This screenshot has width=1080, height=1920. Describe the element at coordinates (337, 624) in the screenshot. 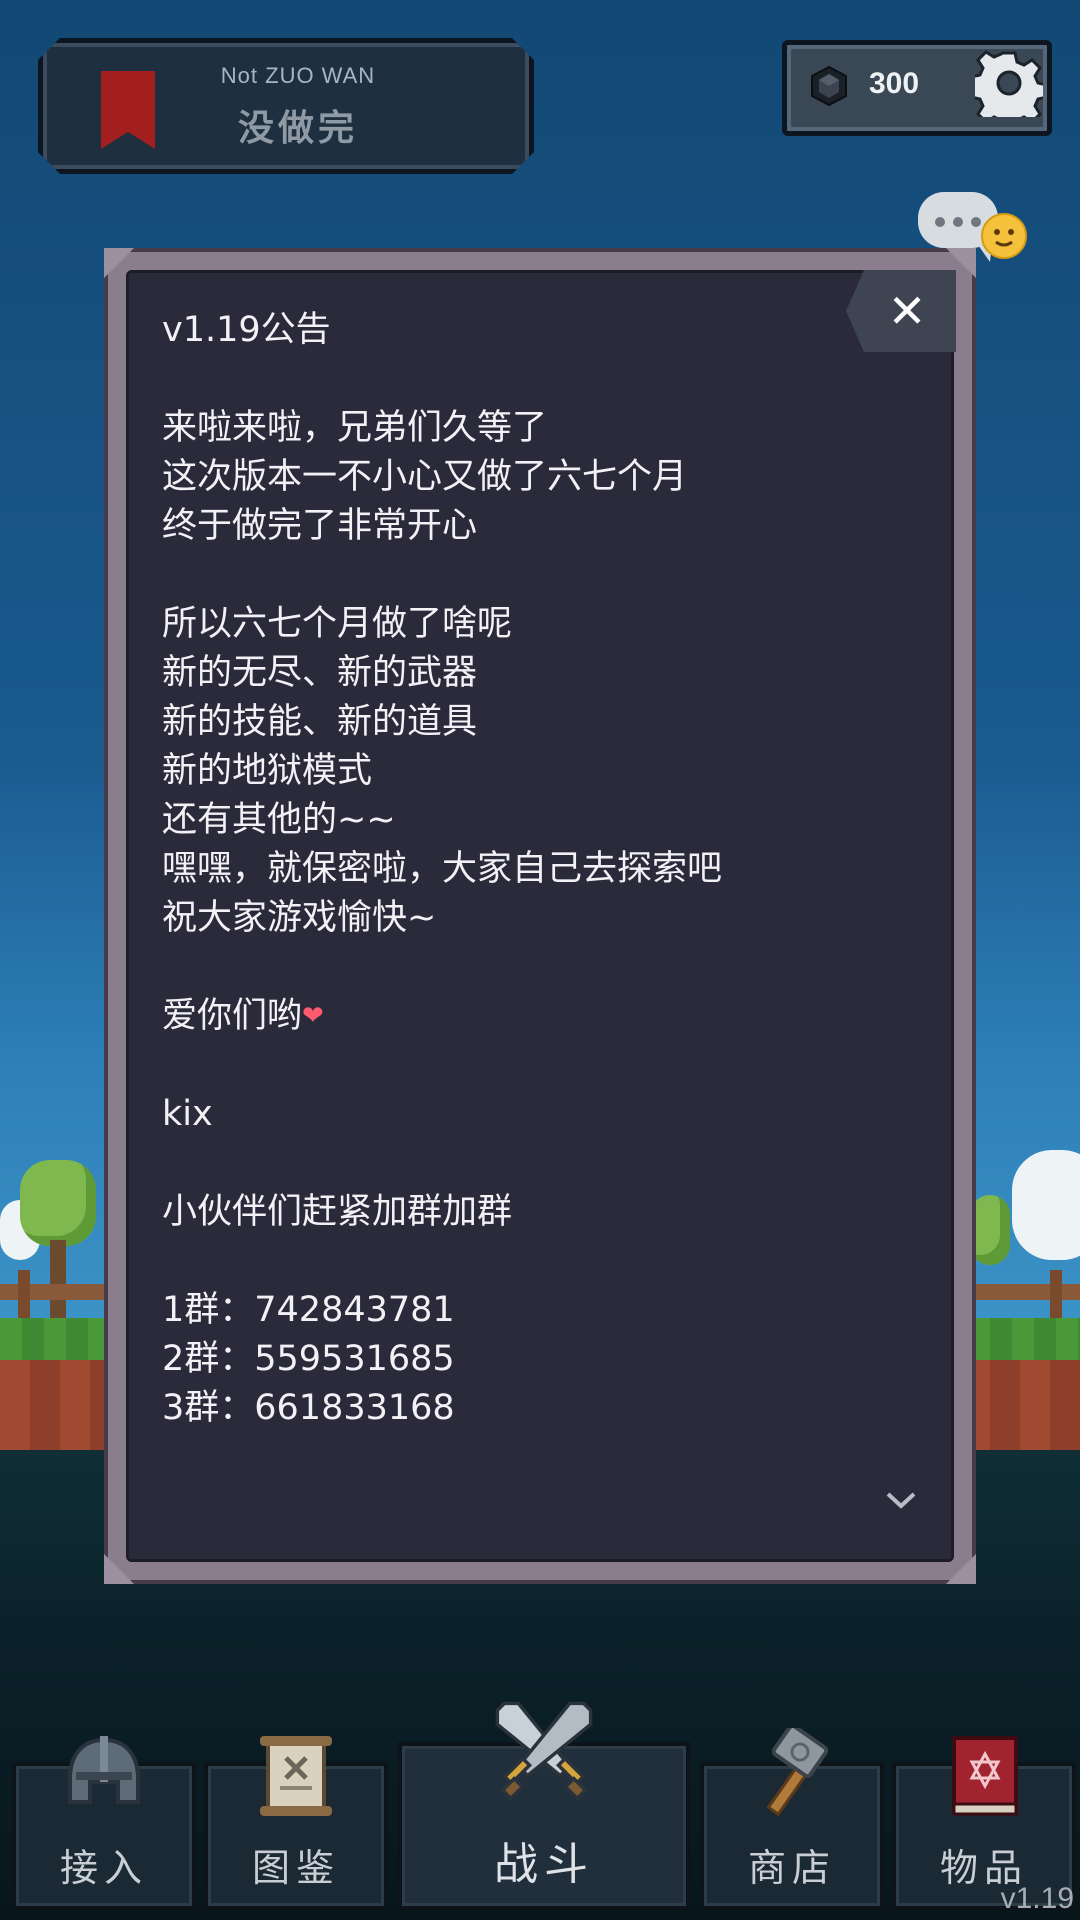

I see `notice-line: 所以六七个月做了啥呢` at that location.